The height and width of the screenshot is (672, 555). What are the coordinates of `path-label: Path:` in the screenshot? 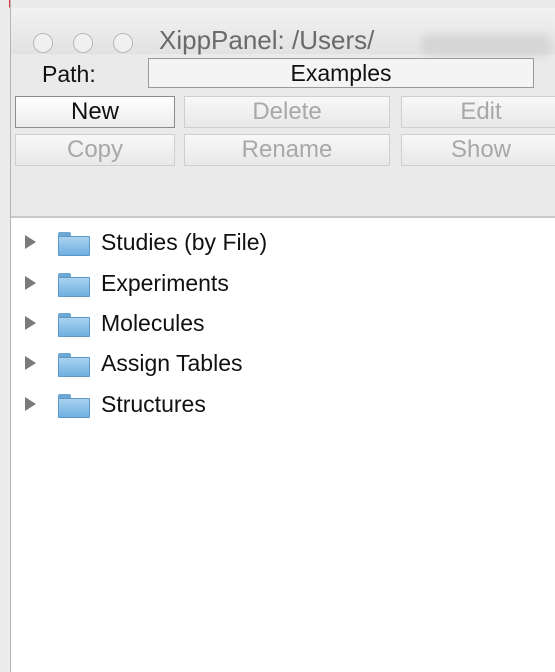 It's located at (69, 74).